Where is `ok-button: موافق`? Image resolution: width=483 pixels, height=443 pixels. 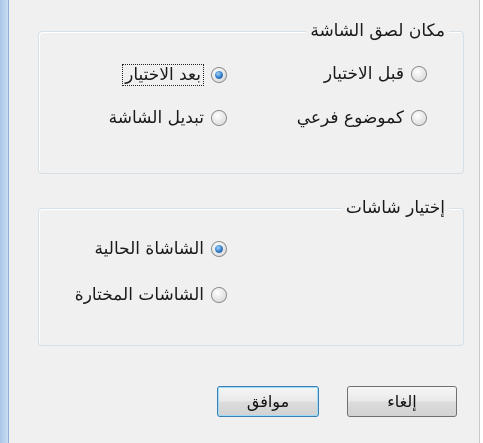 ok-button: موافق is located at coordinates (268, 401).